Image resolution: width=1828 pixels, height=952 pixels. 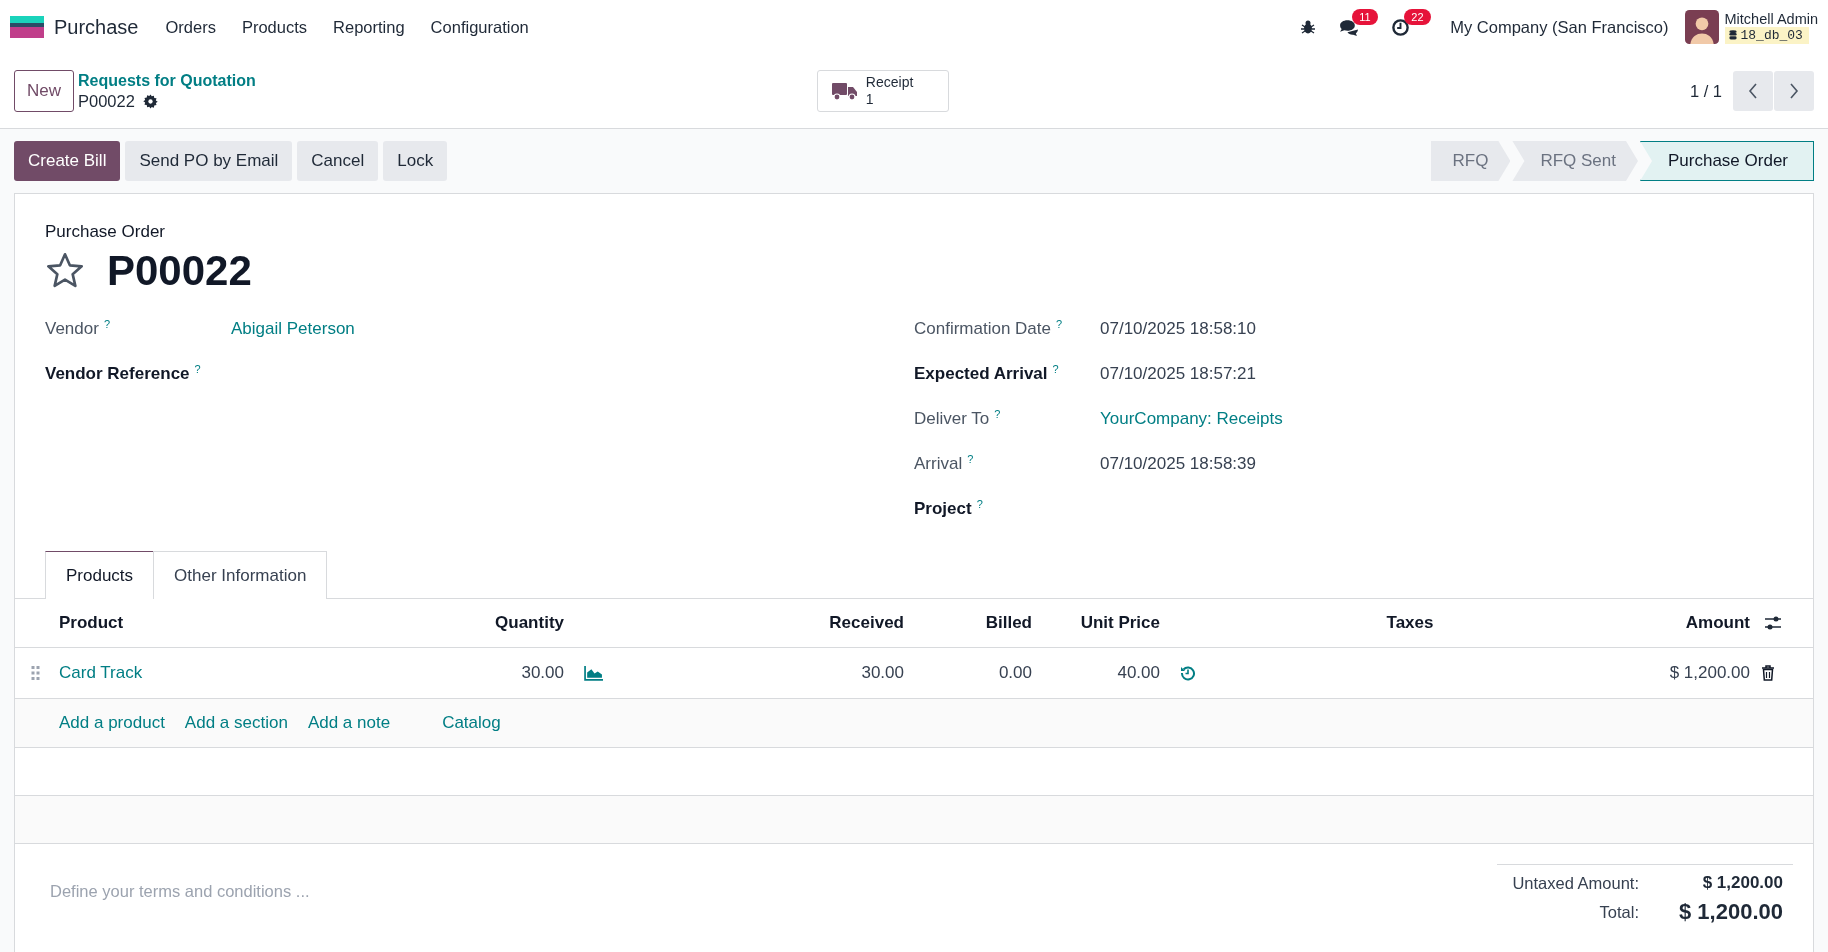 I want to click on record-name: P00022, so click(x=179, y=271).